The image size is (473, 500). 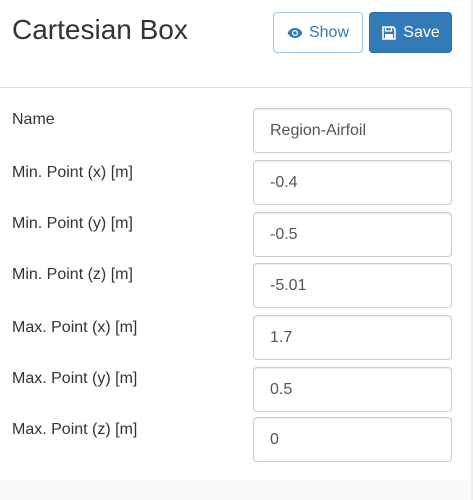 I want to click on field-row-max-x: Max. Point (x) [m], so click(x=236, y=338).